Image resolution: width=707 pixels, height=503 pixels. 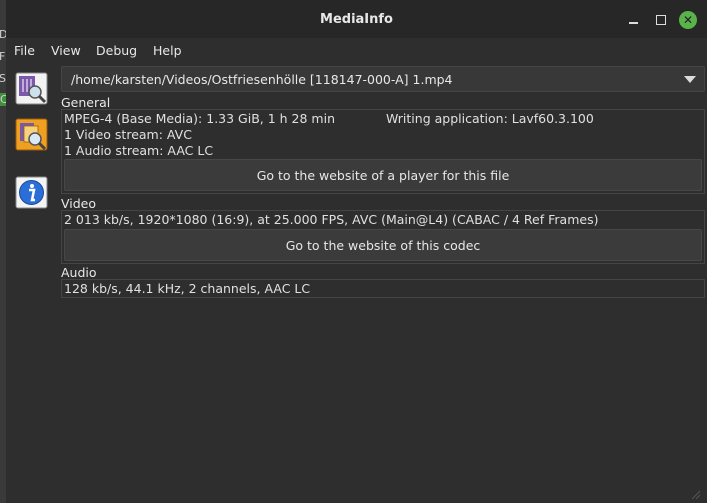 I want to click on maximize-button, so click(x=661, y=20).